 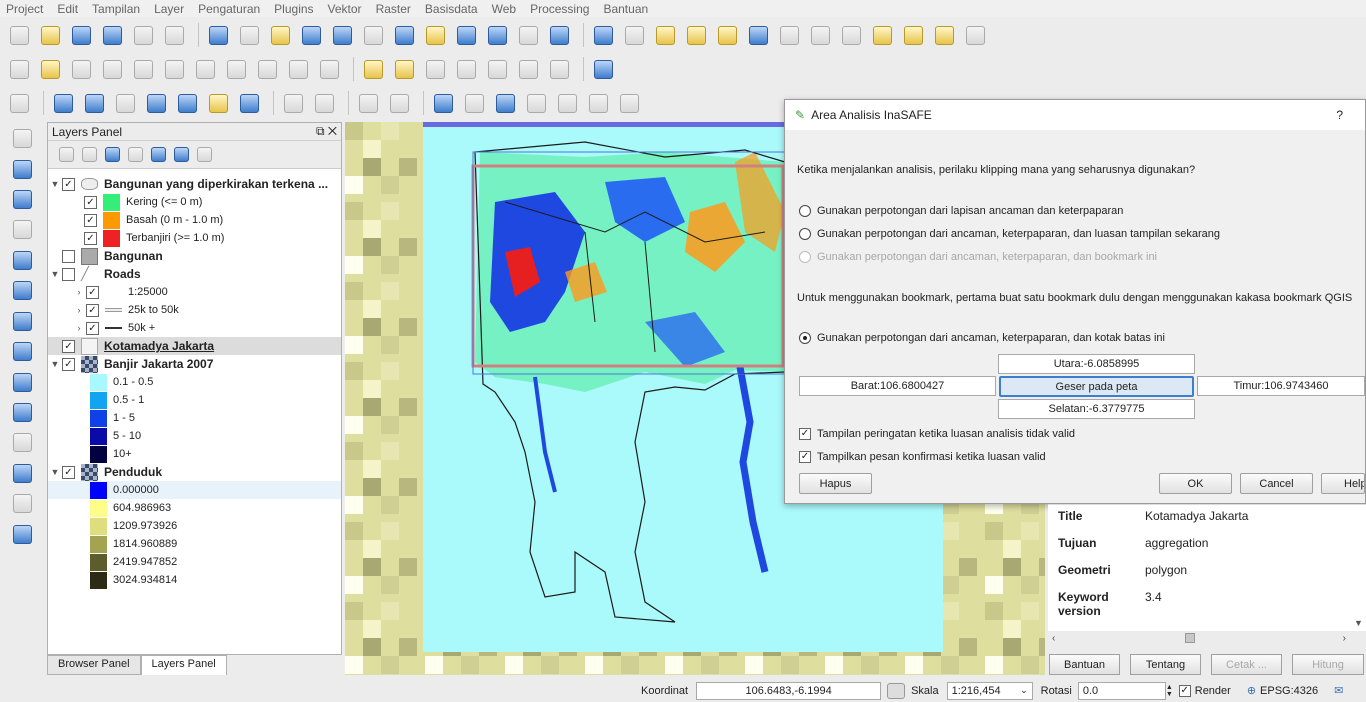 What do you see at coordinates (187, 103) in the screenshot?
I see `minimum-needs-icon` at bounding box center [187, 103].